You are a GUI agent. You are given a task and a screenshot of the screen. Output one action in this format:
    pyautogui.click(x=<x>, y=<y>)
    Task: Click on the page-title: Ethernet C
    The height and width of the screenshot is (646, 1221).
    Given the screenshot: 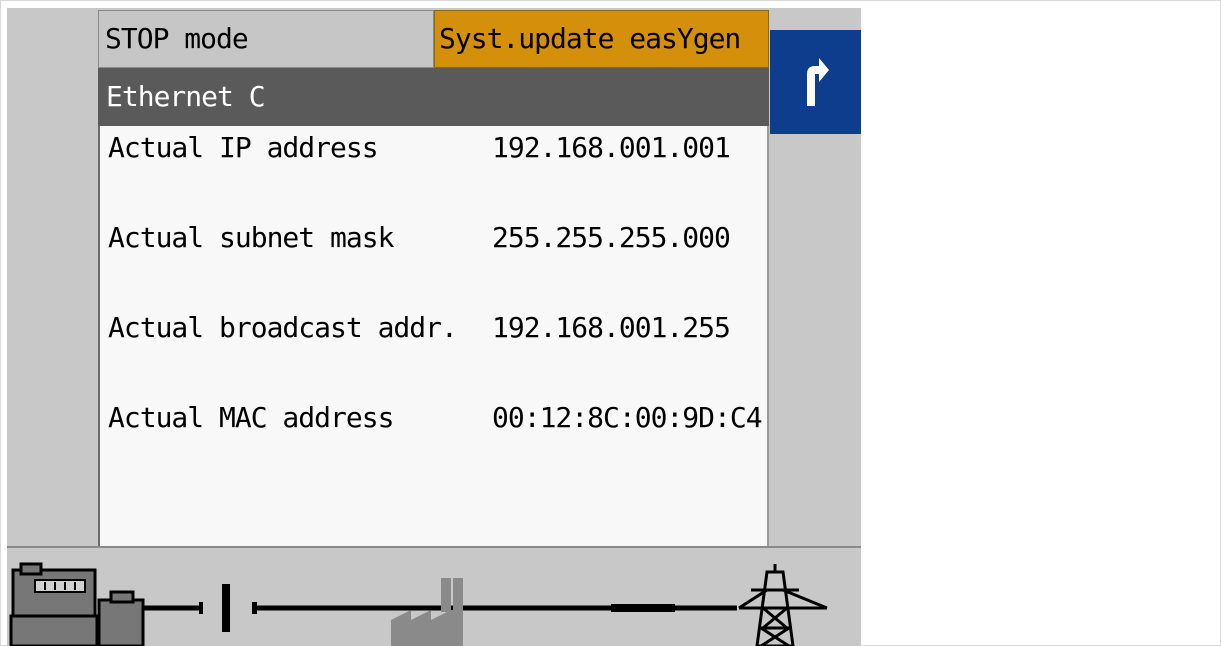 What is the action you would take?
    pyautogui.click(x=433, y=97)
    